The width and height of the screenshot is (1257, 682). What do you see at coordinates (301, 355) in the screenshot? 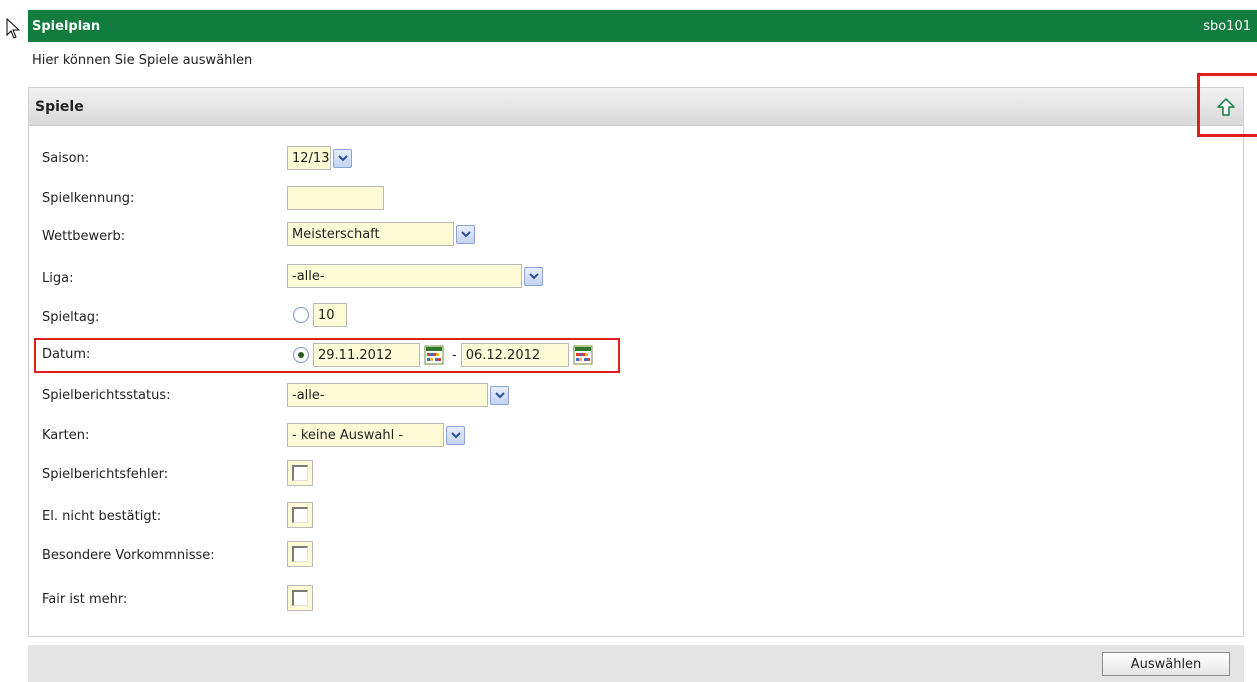
I see `datum-radio` at bounding box center [301, 355].